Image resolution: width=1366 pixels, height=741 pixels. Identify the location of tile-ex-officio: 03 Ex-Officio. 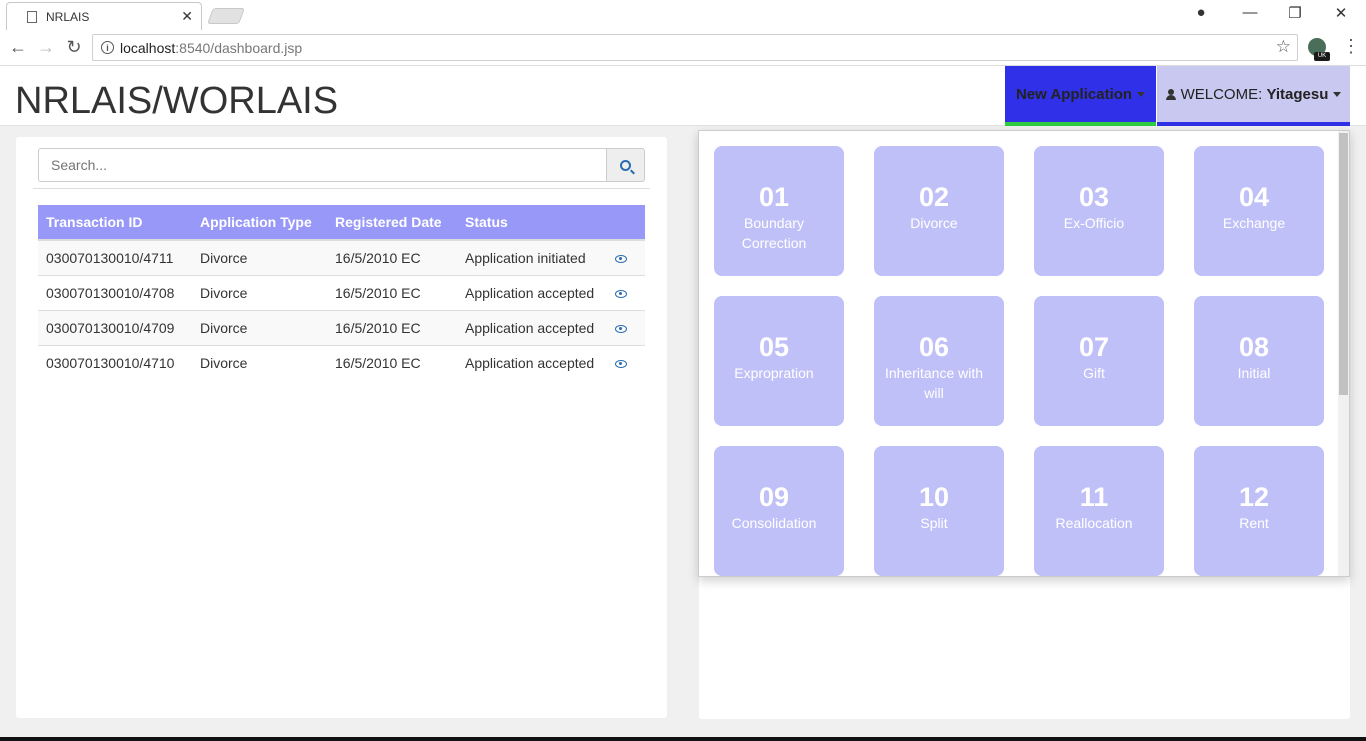
(1099, 211).